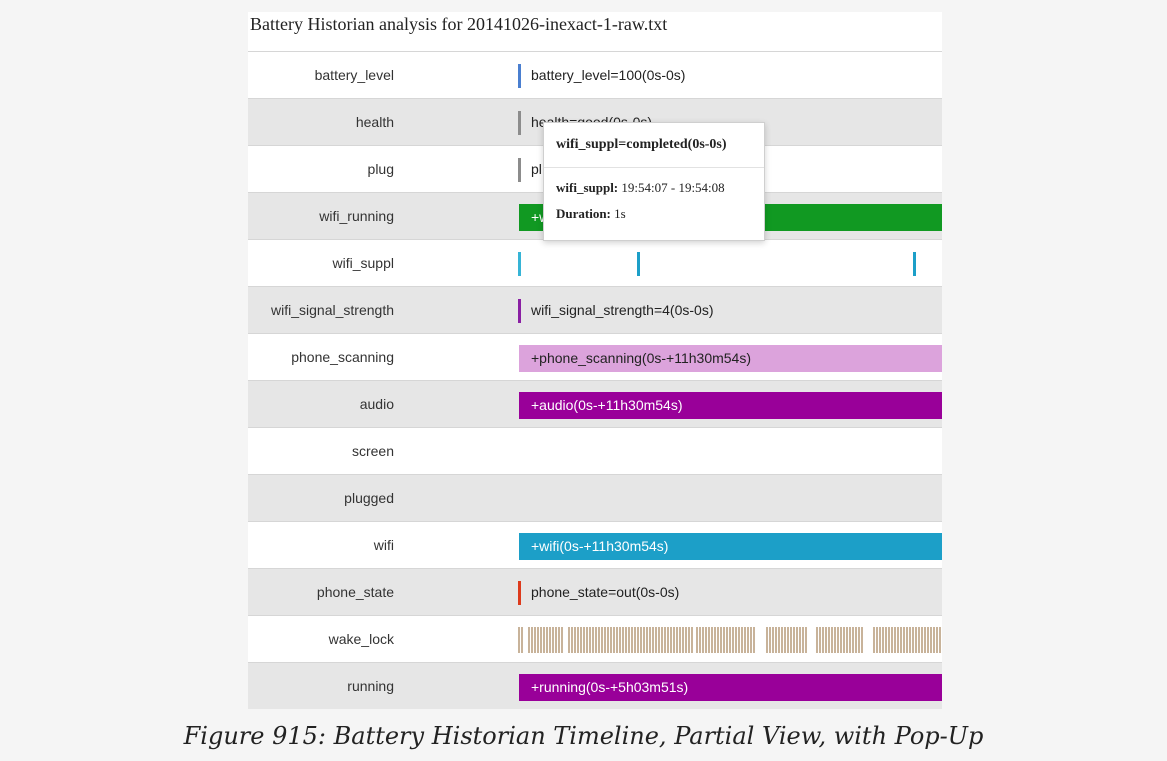 This screenshot has height=761, width=1167. Describe the element at coordinates (356, 216) in the screenshot. I see `row-label: wifi_running` at that location.